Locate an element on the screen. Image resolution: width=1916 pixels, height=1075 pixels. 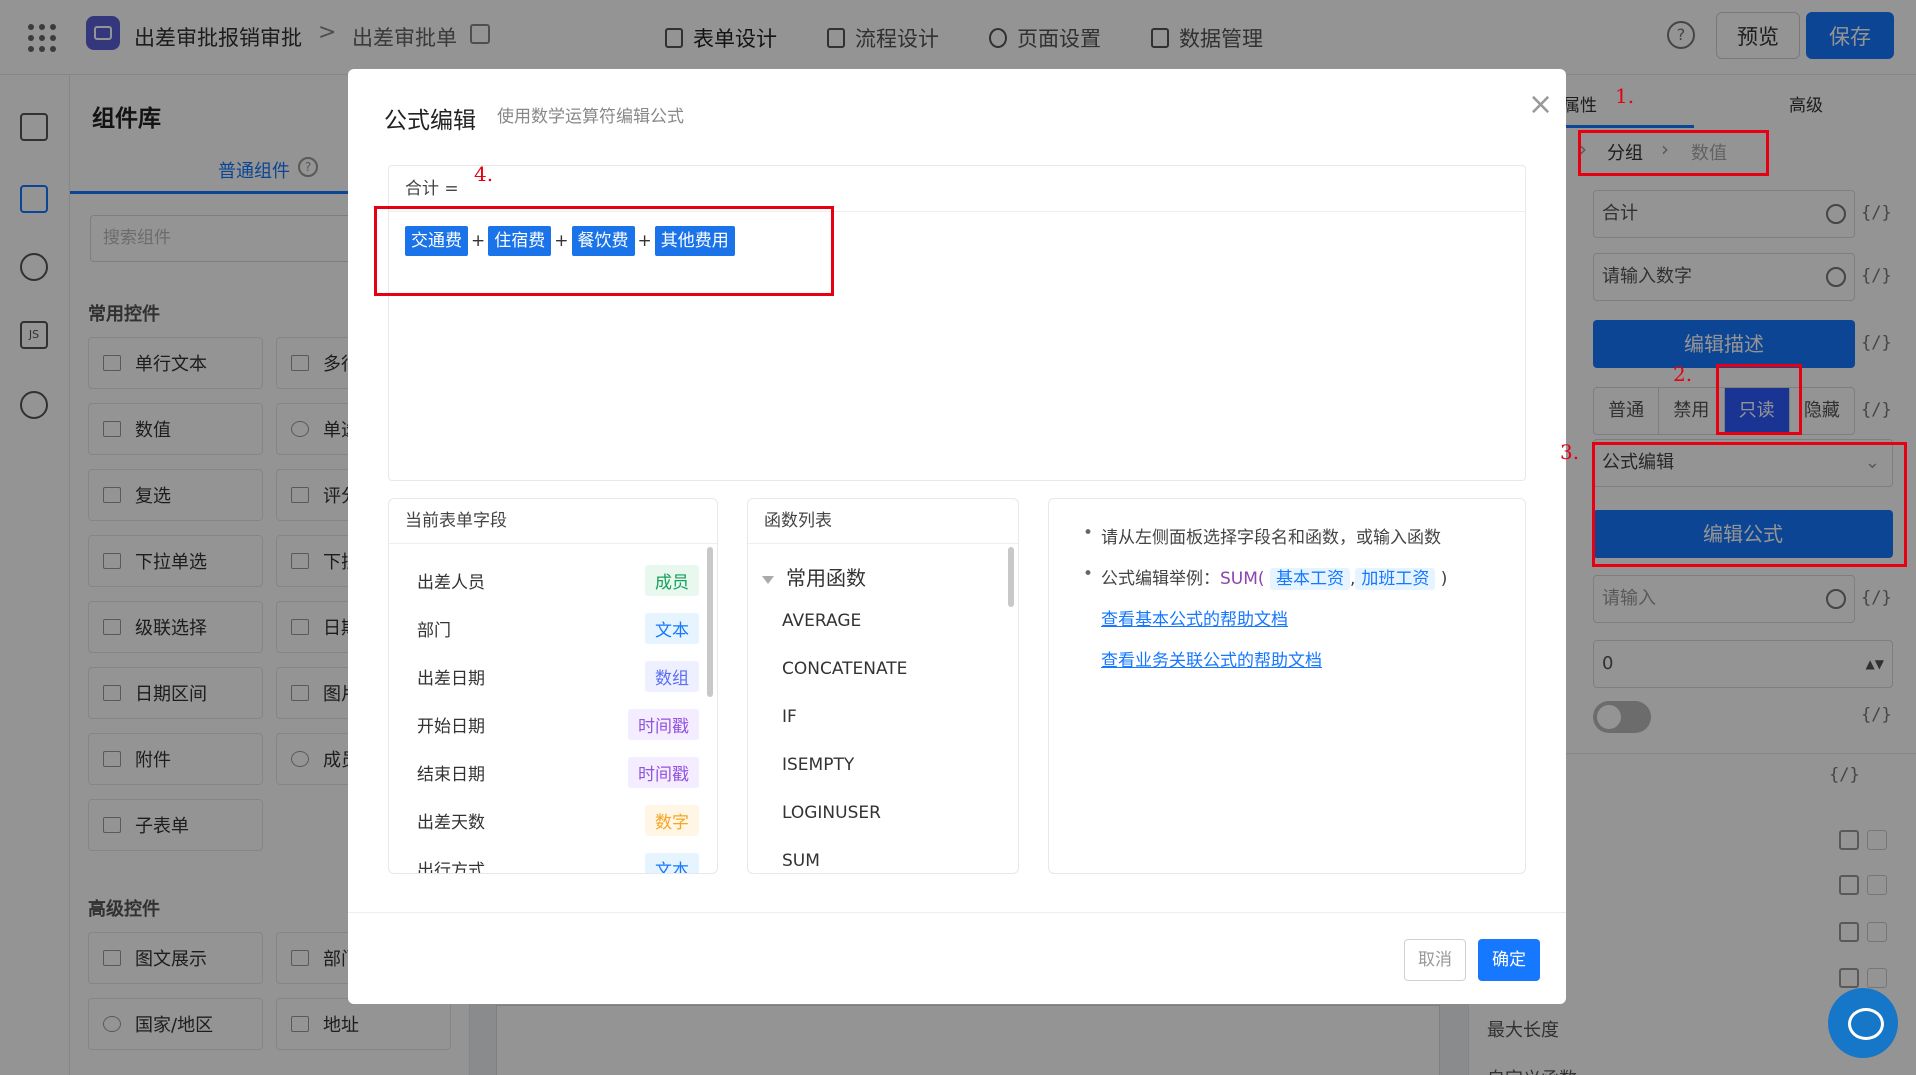
modal-footer-divider is located at coordinates (957, 912).